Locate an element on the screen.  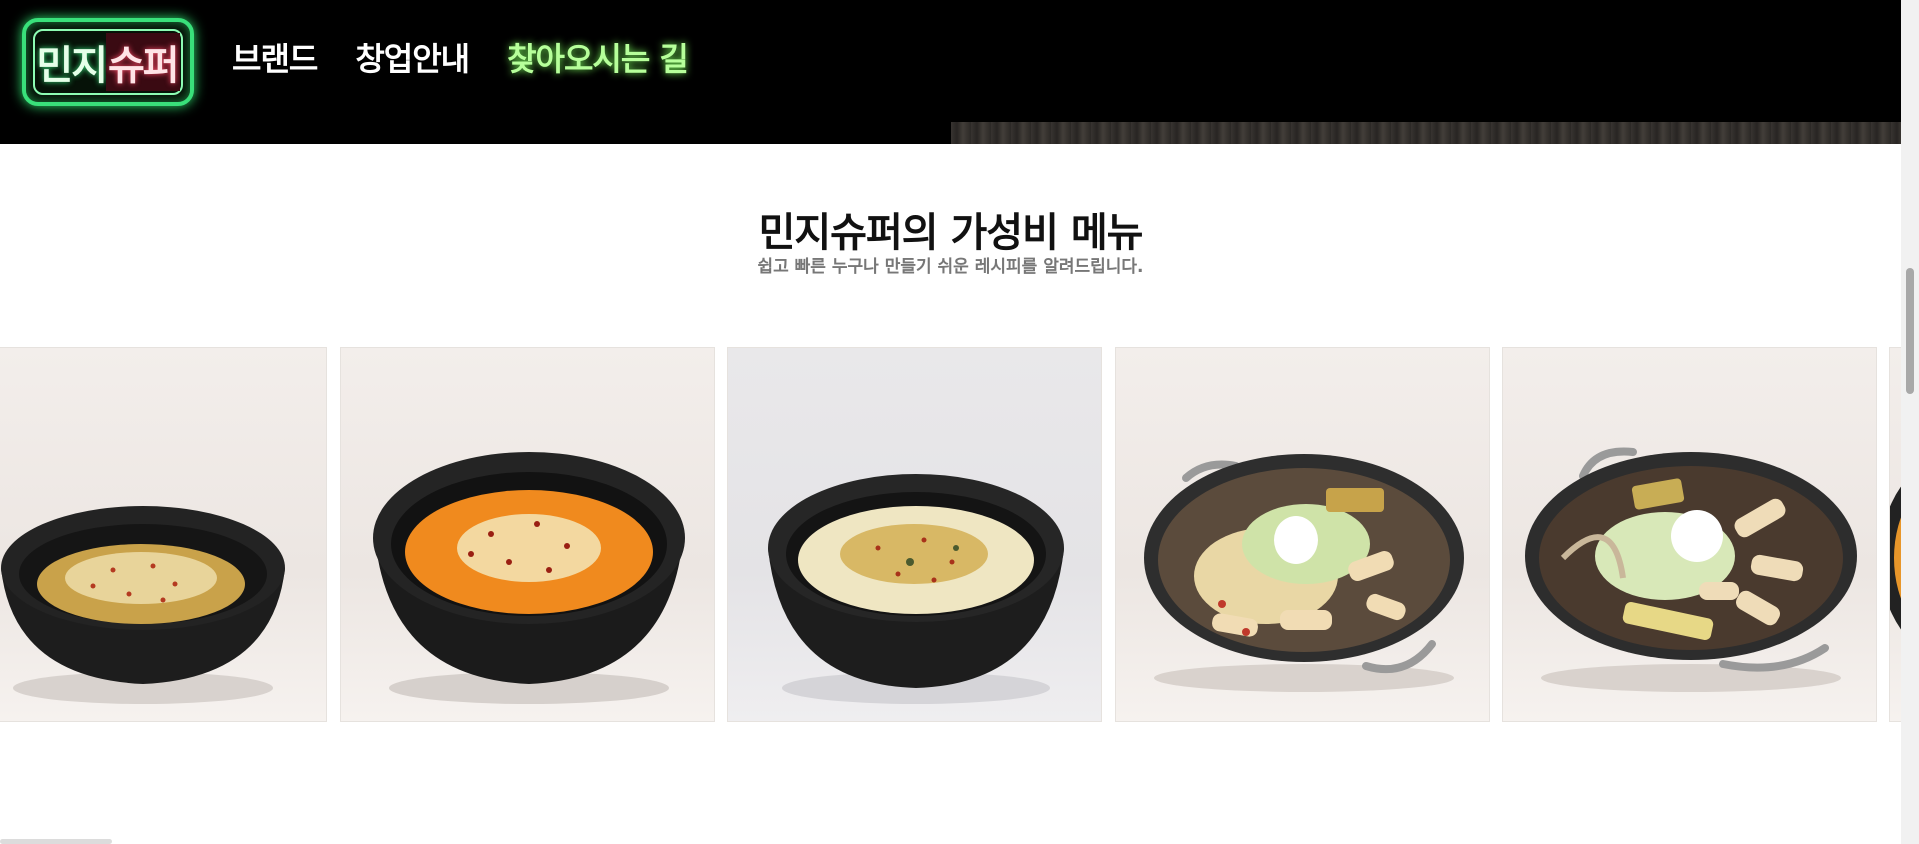
nav-item-franchise: 창업안내 is located at coordinates (412, 57).